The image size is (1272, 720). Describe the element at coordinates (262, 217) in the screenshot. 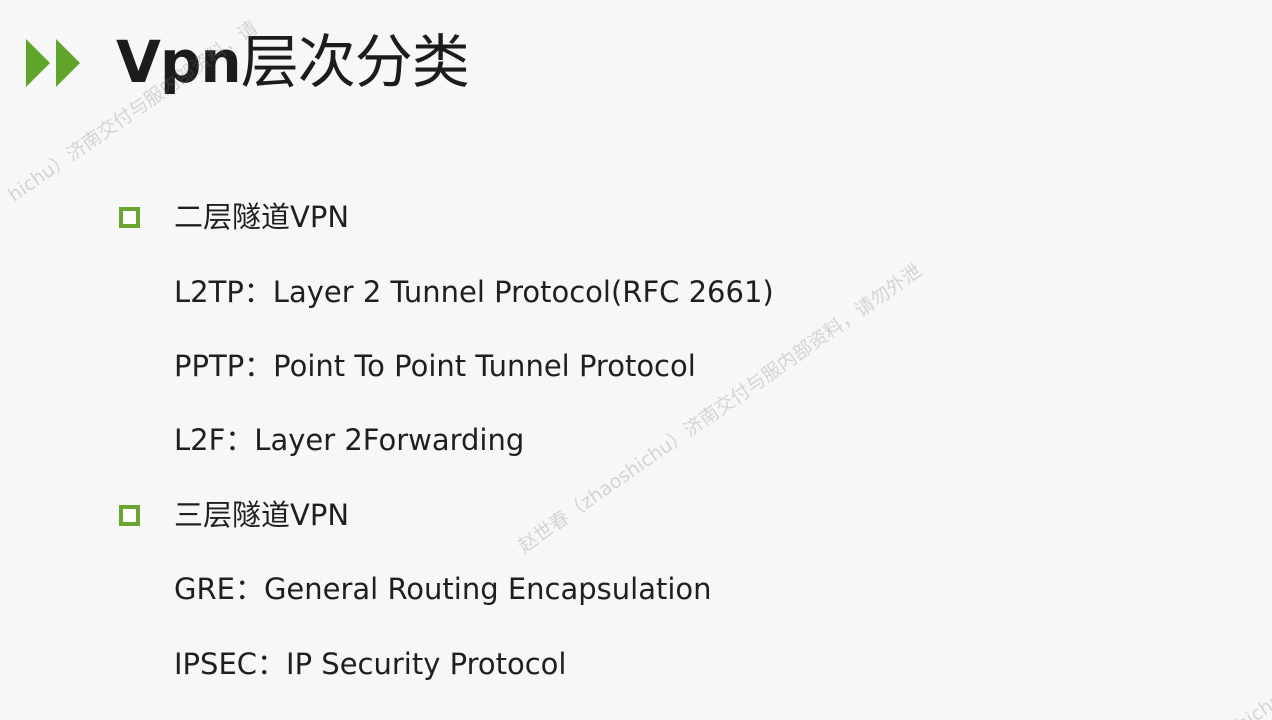

I see `section-heading-layer2: 二层隧道VPN` at that location.